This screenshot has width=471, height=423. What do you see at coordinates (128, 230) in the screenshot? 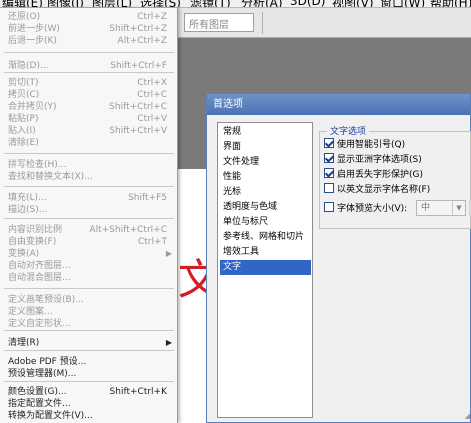
I see `menu-item-shortcut: Alt+Shift+Ctrl+C` at bounding box center [128, 230].